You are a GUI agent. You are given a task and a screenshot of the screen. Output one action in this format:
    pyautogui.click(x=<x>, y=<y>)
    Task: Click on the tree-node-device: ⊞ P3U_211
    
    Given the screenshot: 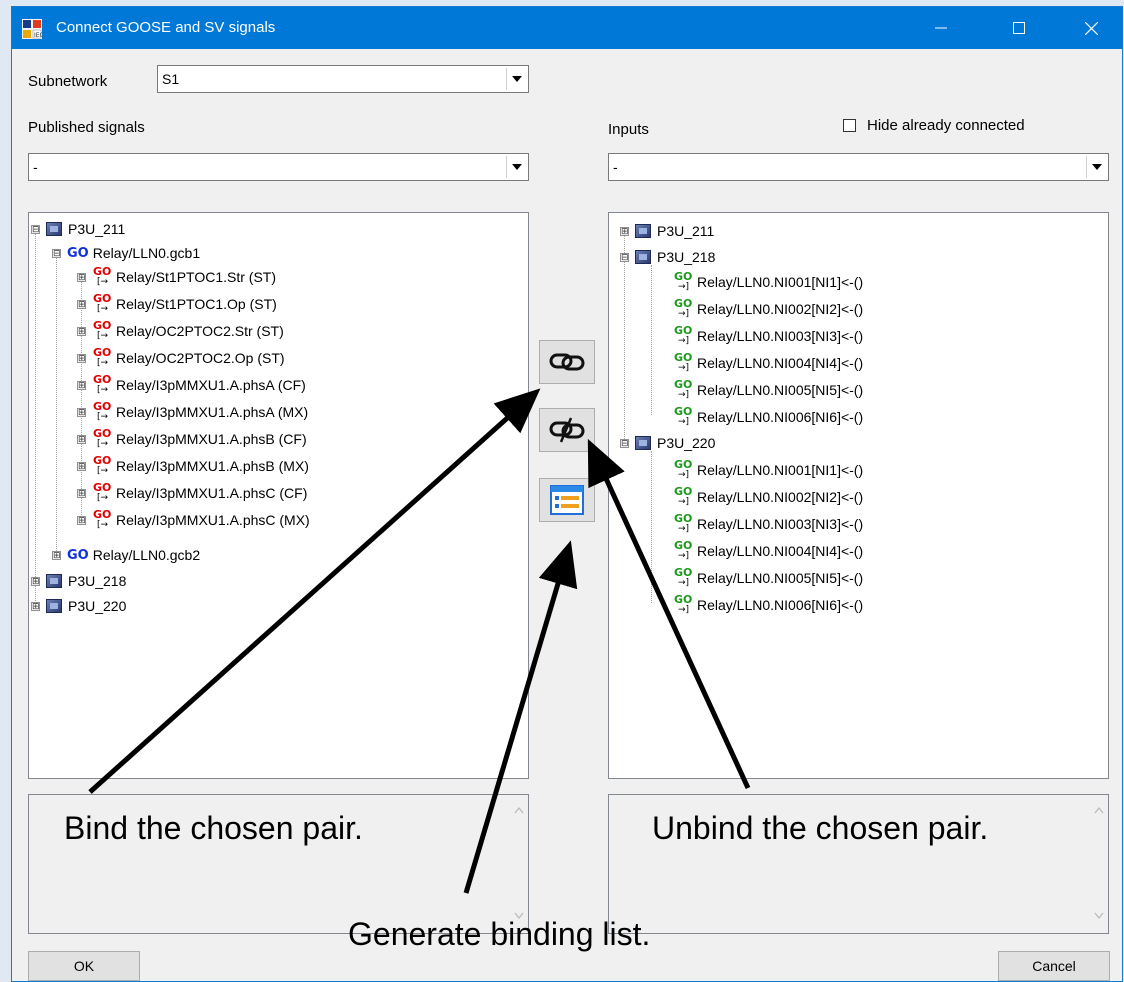 What is the action you would take?
    pyautogui.click(x=667, y=231)
    